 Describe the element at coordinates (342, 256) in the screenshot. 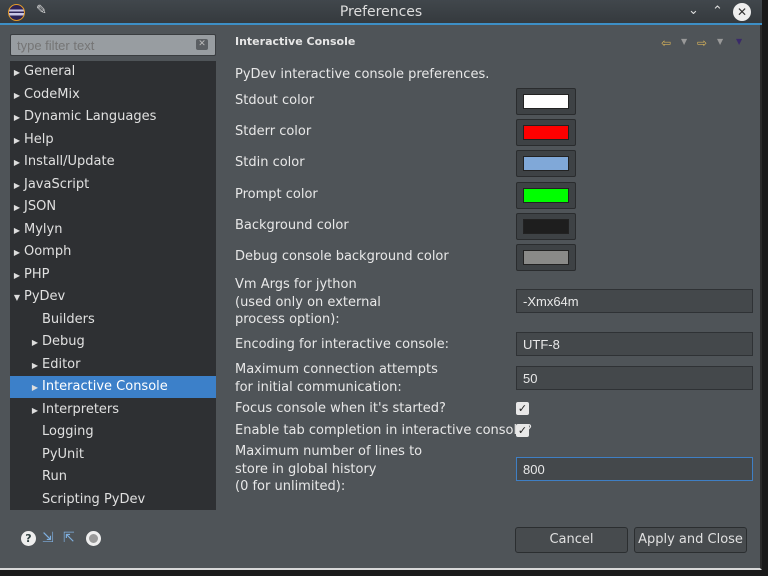

I see `color-label: Debug console background color` at that location.